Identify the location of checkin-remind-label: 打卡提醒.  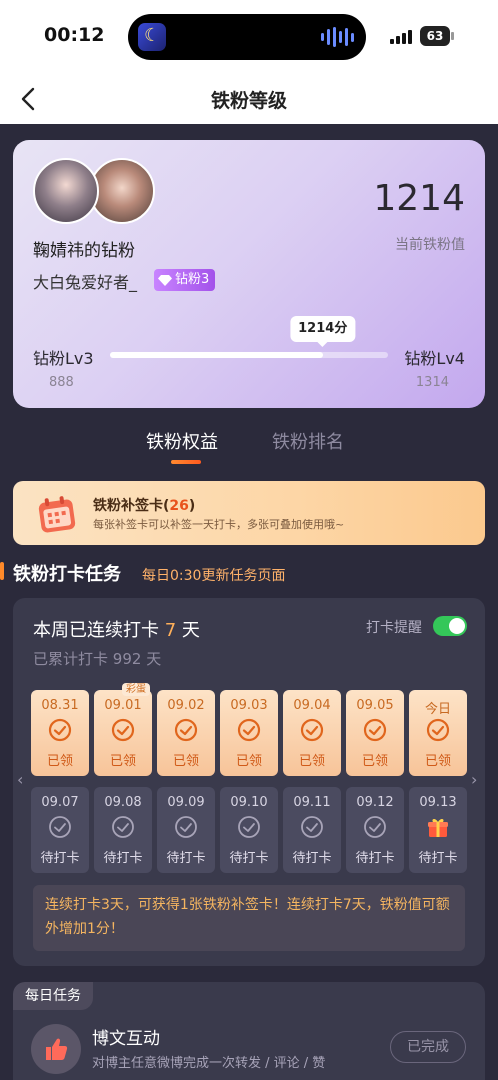
(394, 628).